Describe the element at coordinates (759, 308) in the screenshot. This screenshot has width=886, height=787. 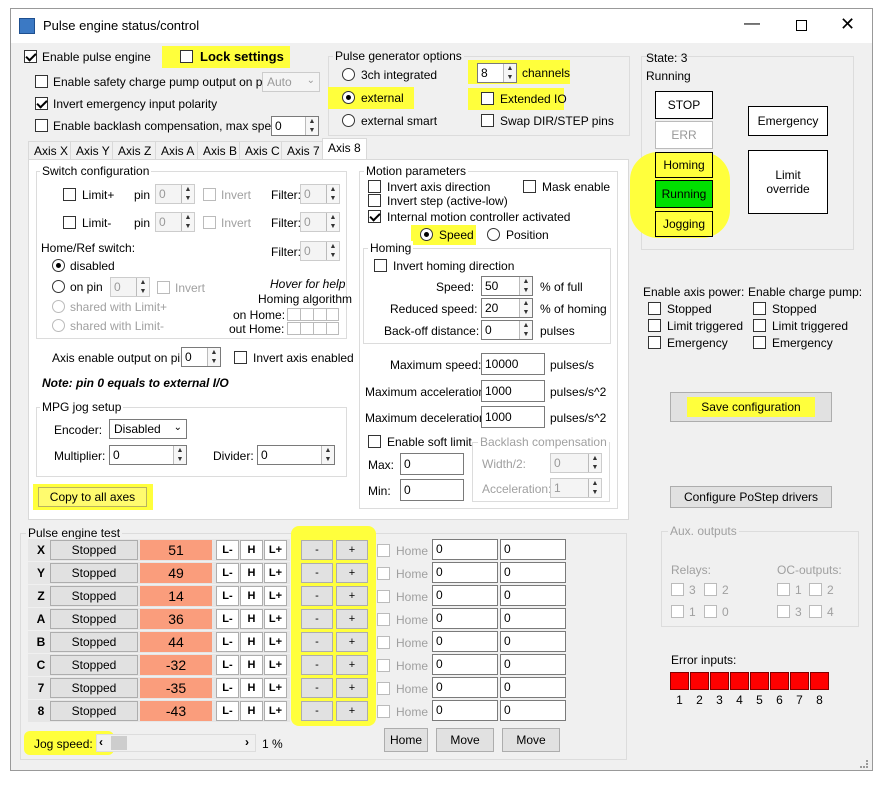
I see `charge-pump-stopped-checkbox` at that location.